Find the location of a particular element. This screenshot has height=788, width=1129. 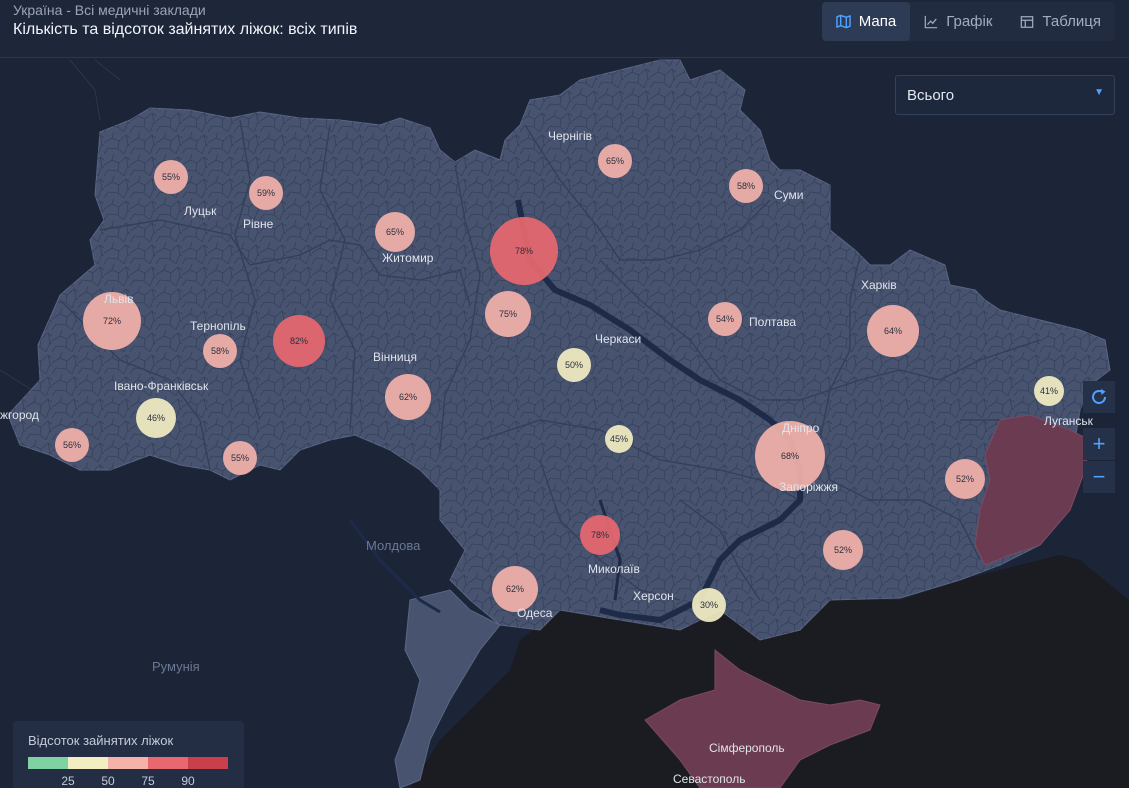

view-tabs: Мапа Графік Таблиця is located at coordinates (968, 21).